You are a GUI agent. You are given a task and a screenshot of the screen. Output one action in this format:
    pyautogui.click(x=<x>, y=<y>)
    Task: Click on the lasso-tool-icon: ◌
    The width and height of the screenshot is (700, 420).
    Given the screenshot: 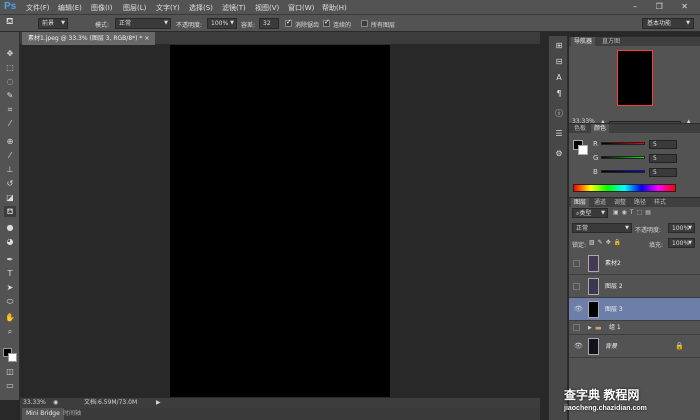 What is the action you would take?
    pyautogui.click(x=10, y=81)
    